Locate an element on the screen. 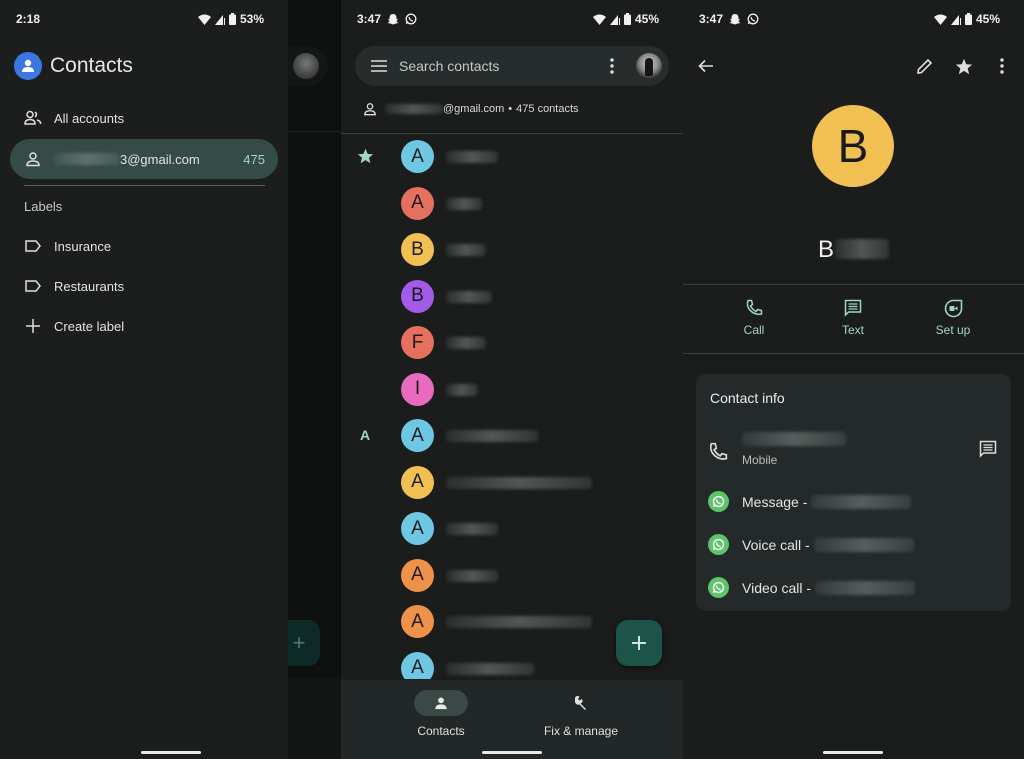 This screenshot has width=1024, height=759. drawer-item-label: All accounts is located at coordinates (89, 118).